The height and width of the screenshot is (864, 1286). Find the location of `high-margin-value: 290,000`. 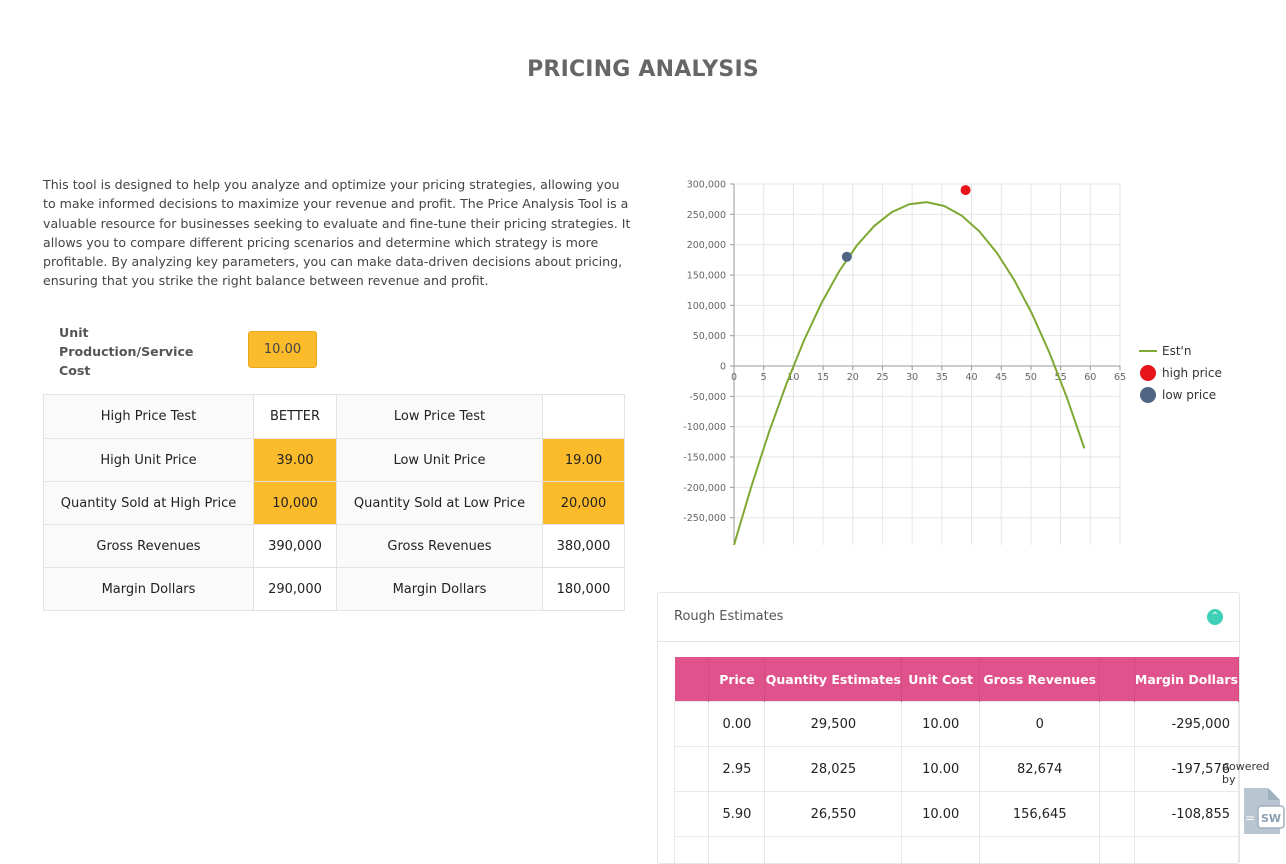

high-margin-value: 290,000 is located at coordinates (295, 589).